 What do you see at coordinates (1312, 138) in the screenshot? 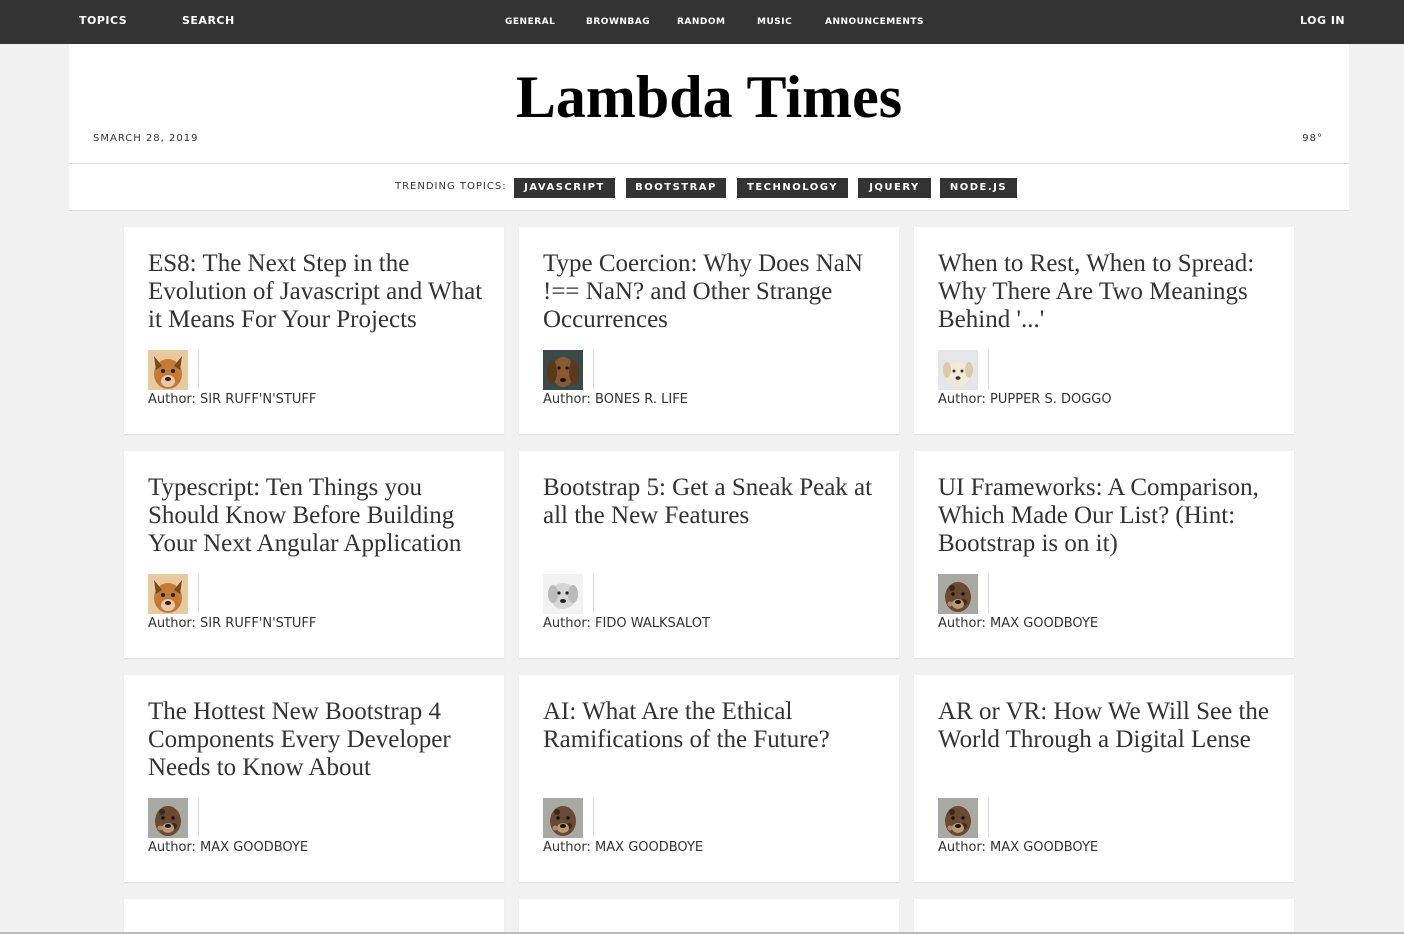
I see `header-temperature: 98°` at bounding box center [1312, 138].